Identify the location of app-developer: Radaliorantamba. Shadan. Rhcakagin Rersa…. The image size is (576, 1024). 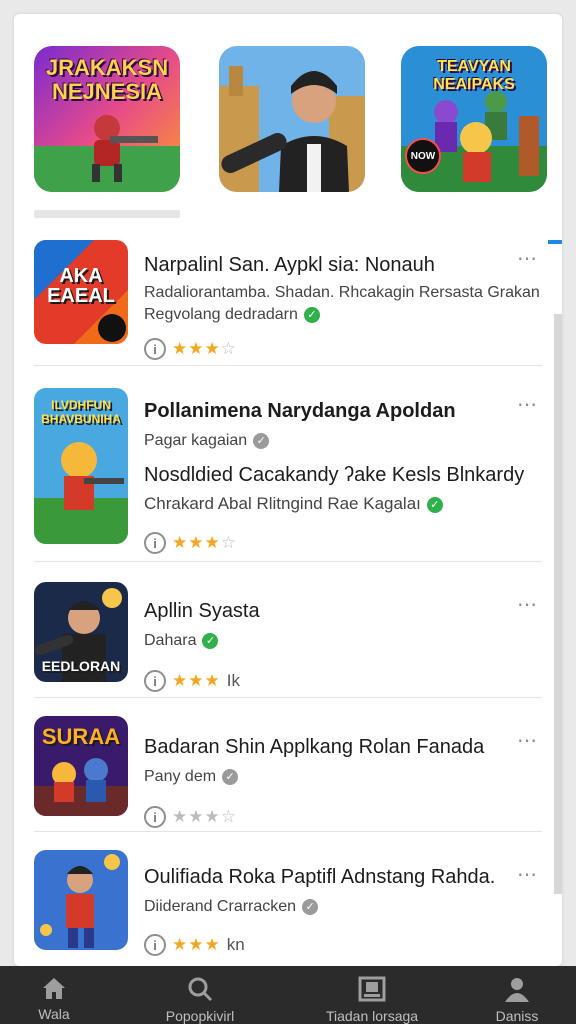
(342, 292).